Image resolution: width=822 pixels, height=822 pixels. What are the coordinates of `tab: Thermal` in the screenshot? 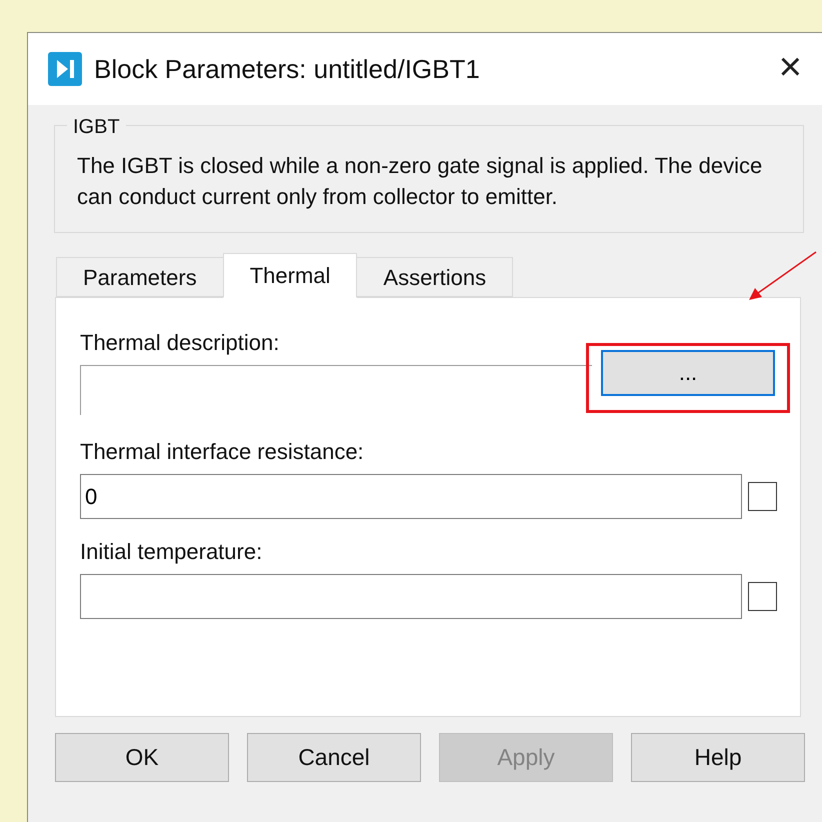 It's located at (290, 275).